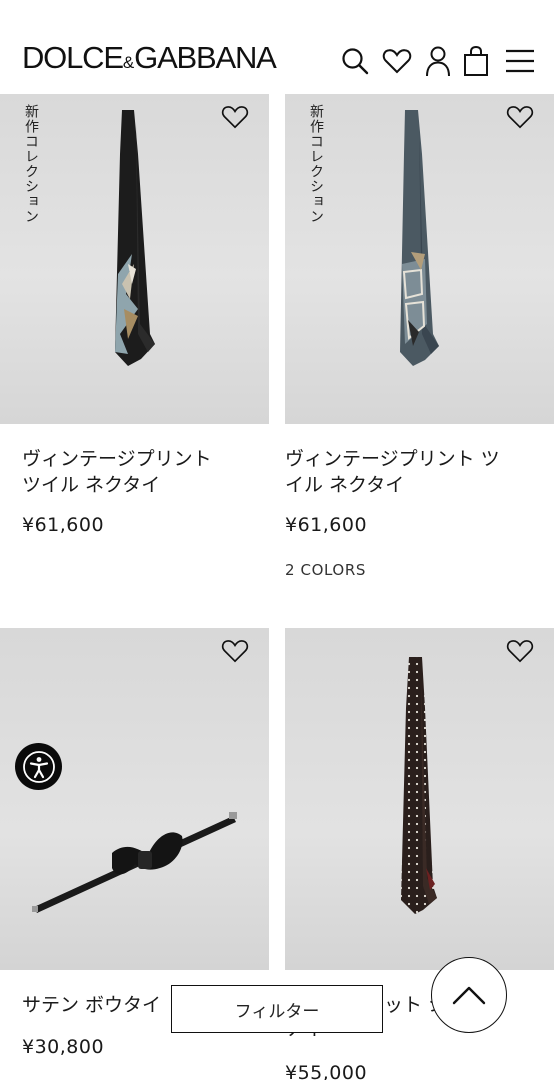 The width and height of the screenshot is (554, 1080). I want to click on chevron-up-icon, so click(469, 995).